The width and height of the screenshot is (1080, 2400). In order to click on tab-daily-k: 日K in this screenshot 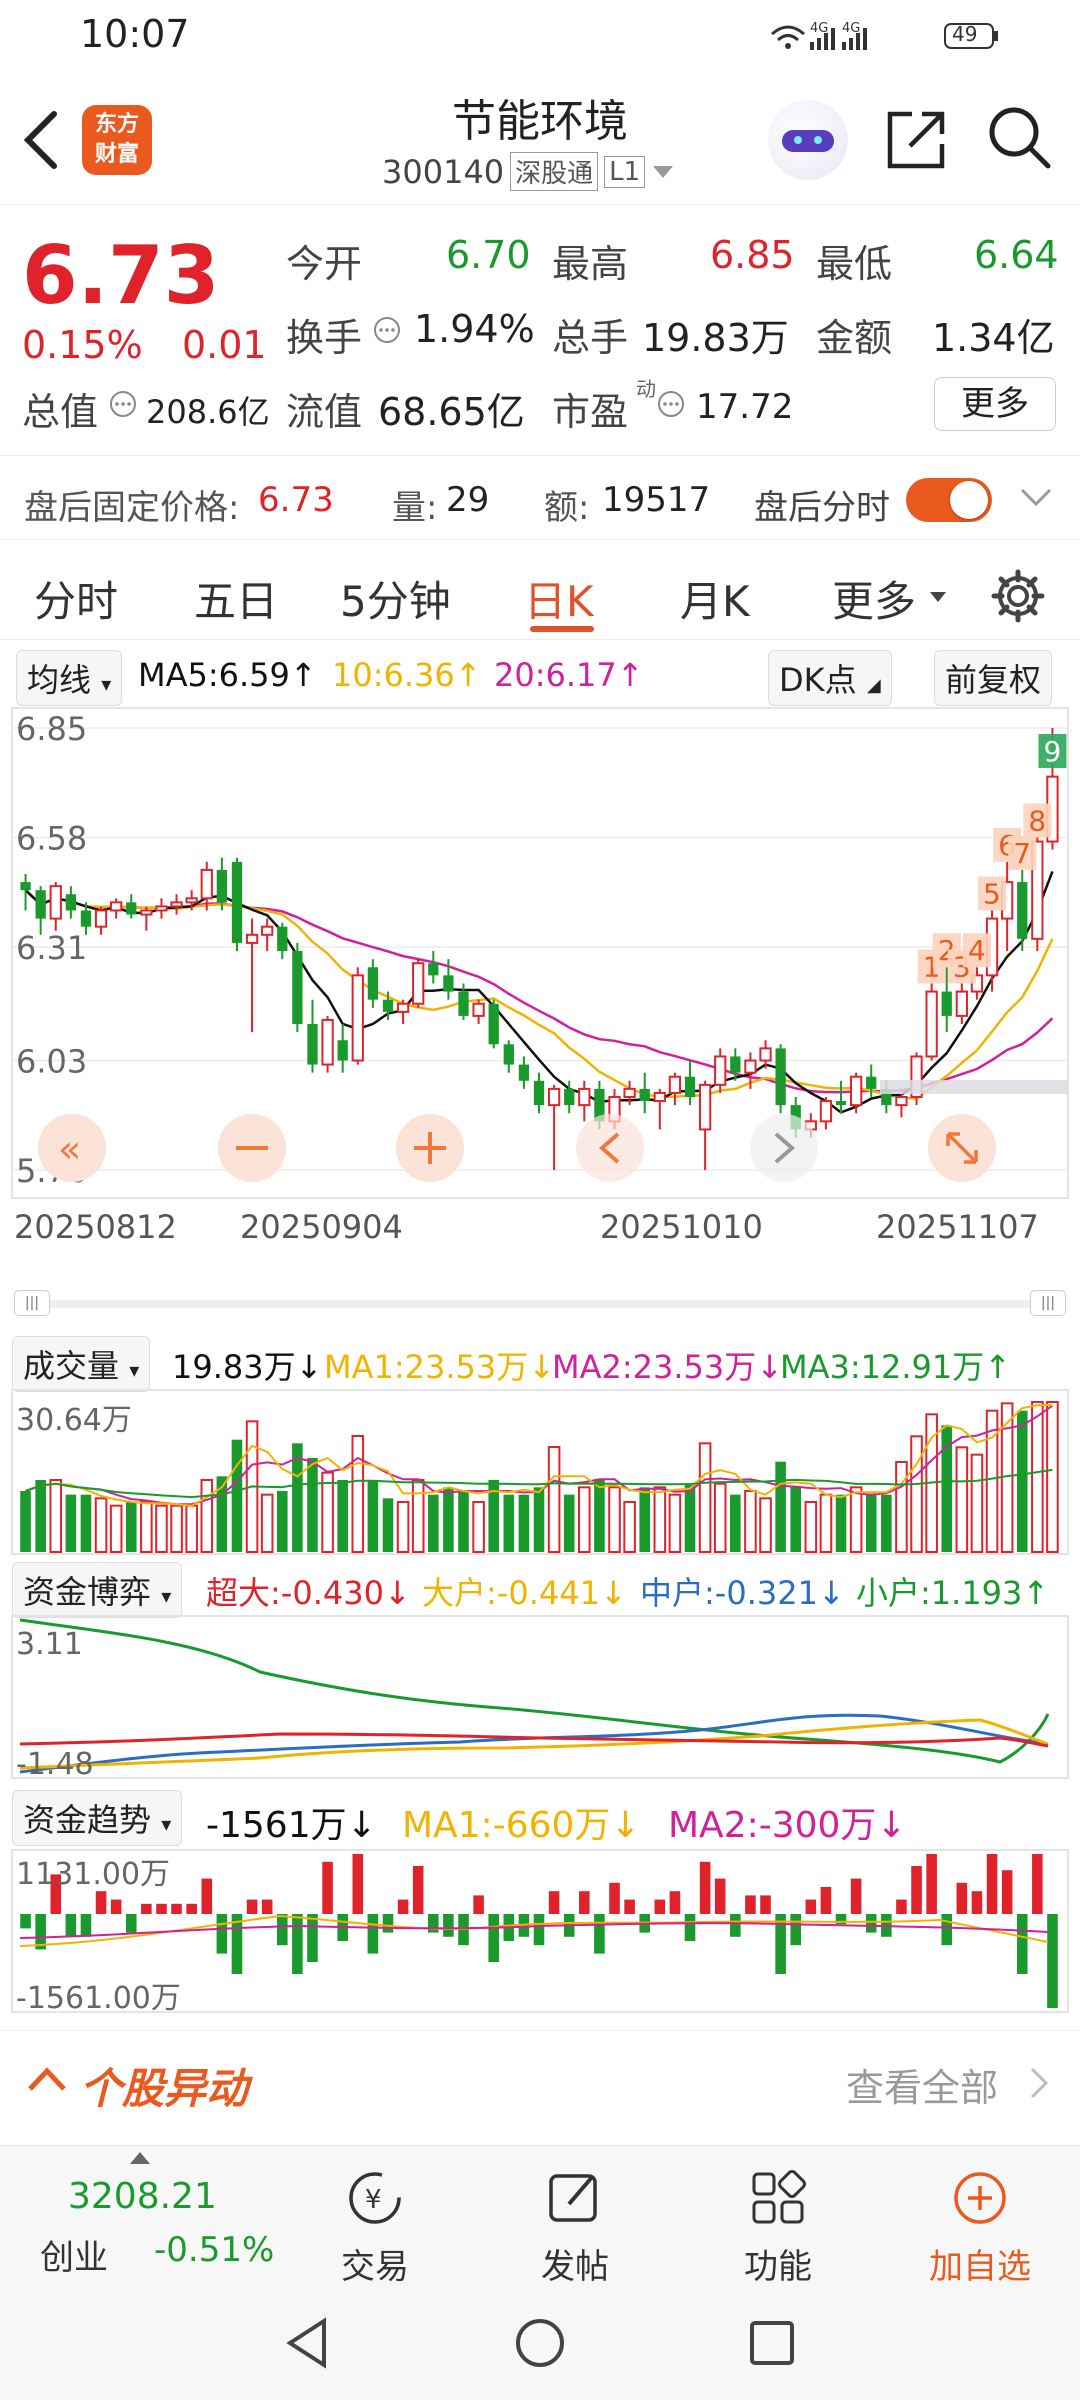, I will do `click(559, 598)`.